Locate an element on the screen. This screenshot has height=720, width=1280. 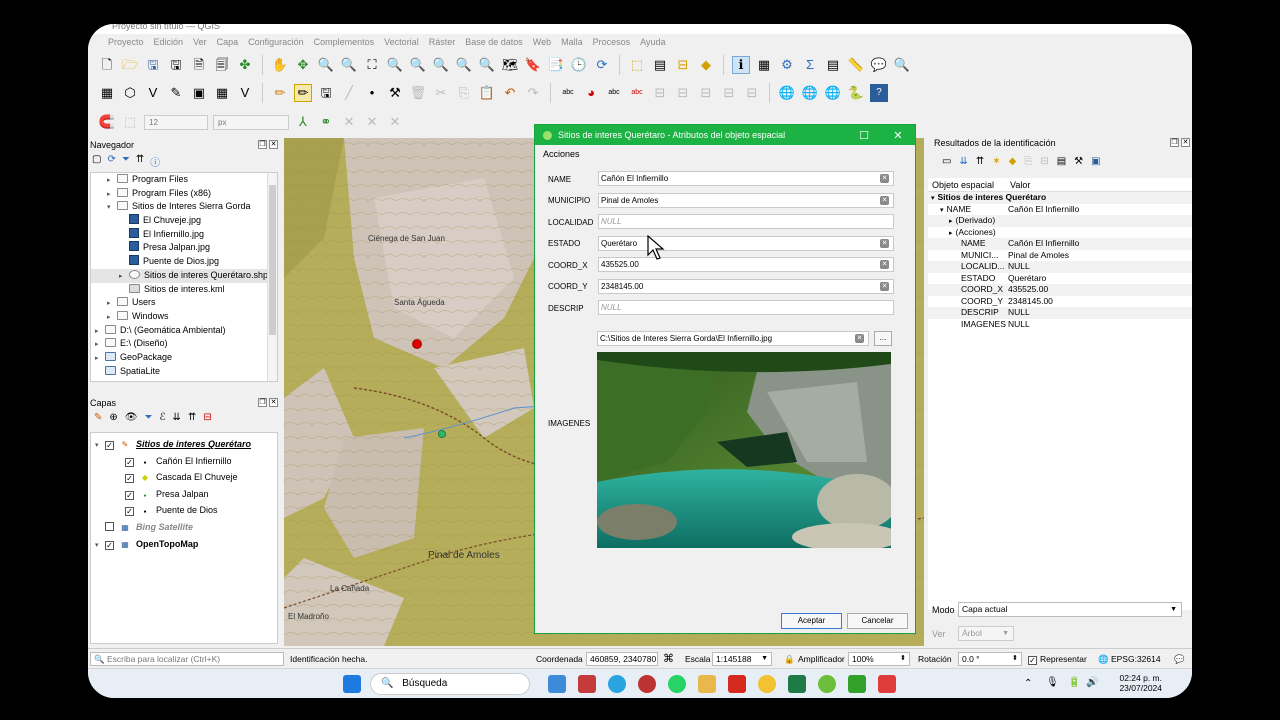
navigator-item: ▸ D:\ (Geomática Ambiental) is located at coordinates (184, 331).